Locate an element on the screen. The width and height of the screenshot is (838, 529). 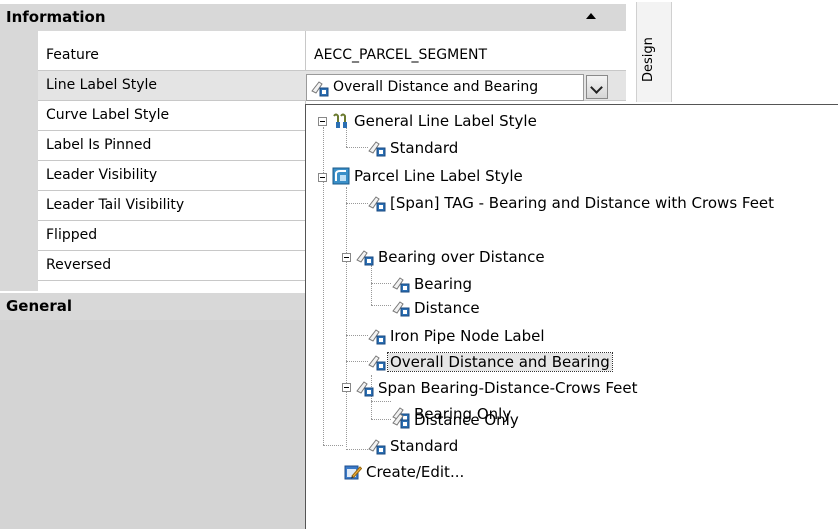
tree-node-label: Iron Pipe Node Label is located at coordinates (467, 336).